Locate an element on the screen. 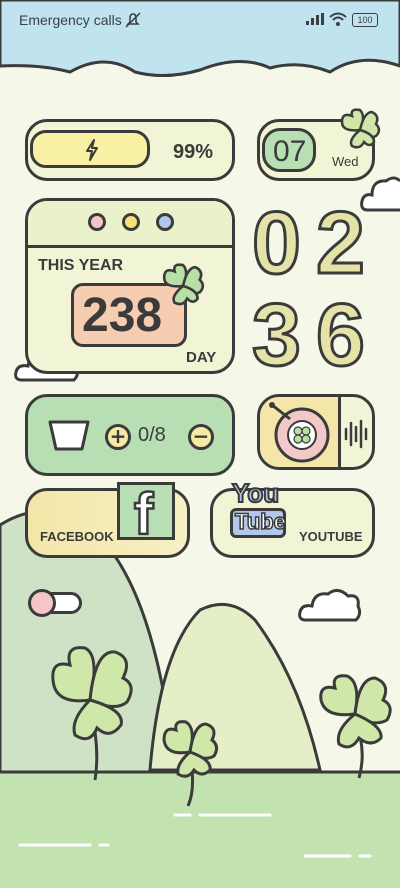 Image resolution: width=400 pixels, height=888 pixels. date-day: 07 is located at coordinates (290, 151).